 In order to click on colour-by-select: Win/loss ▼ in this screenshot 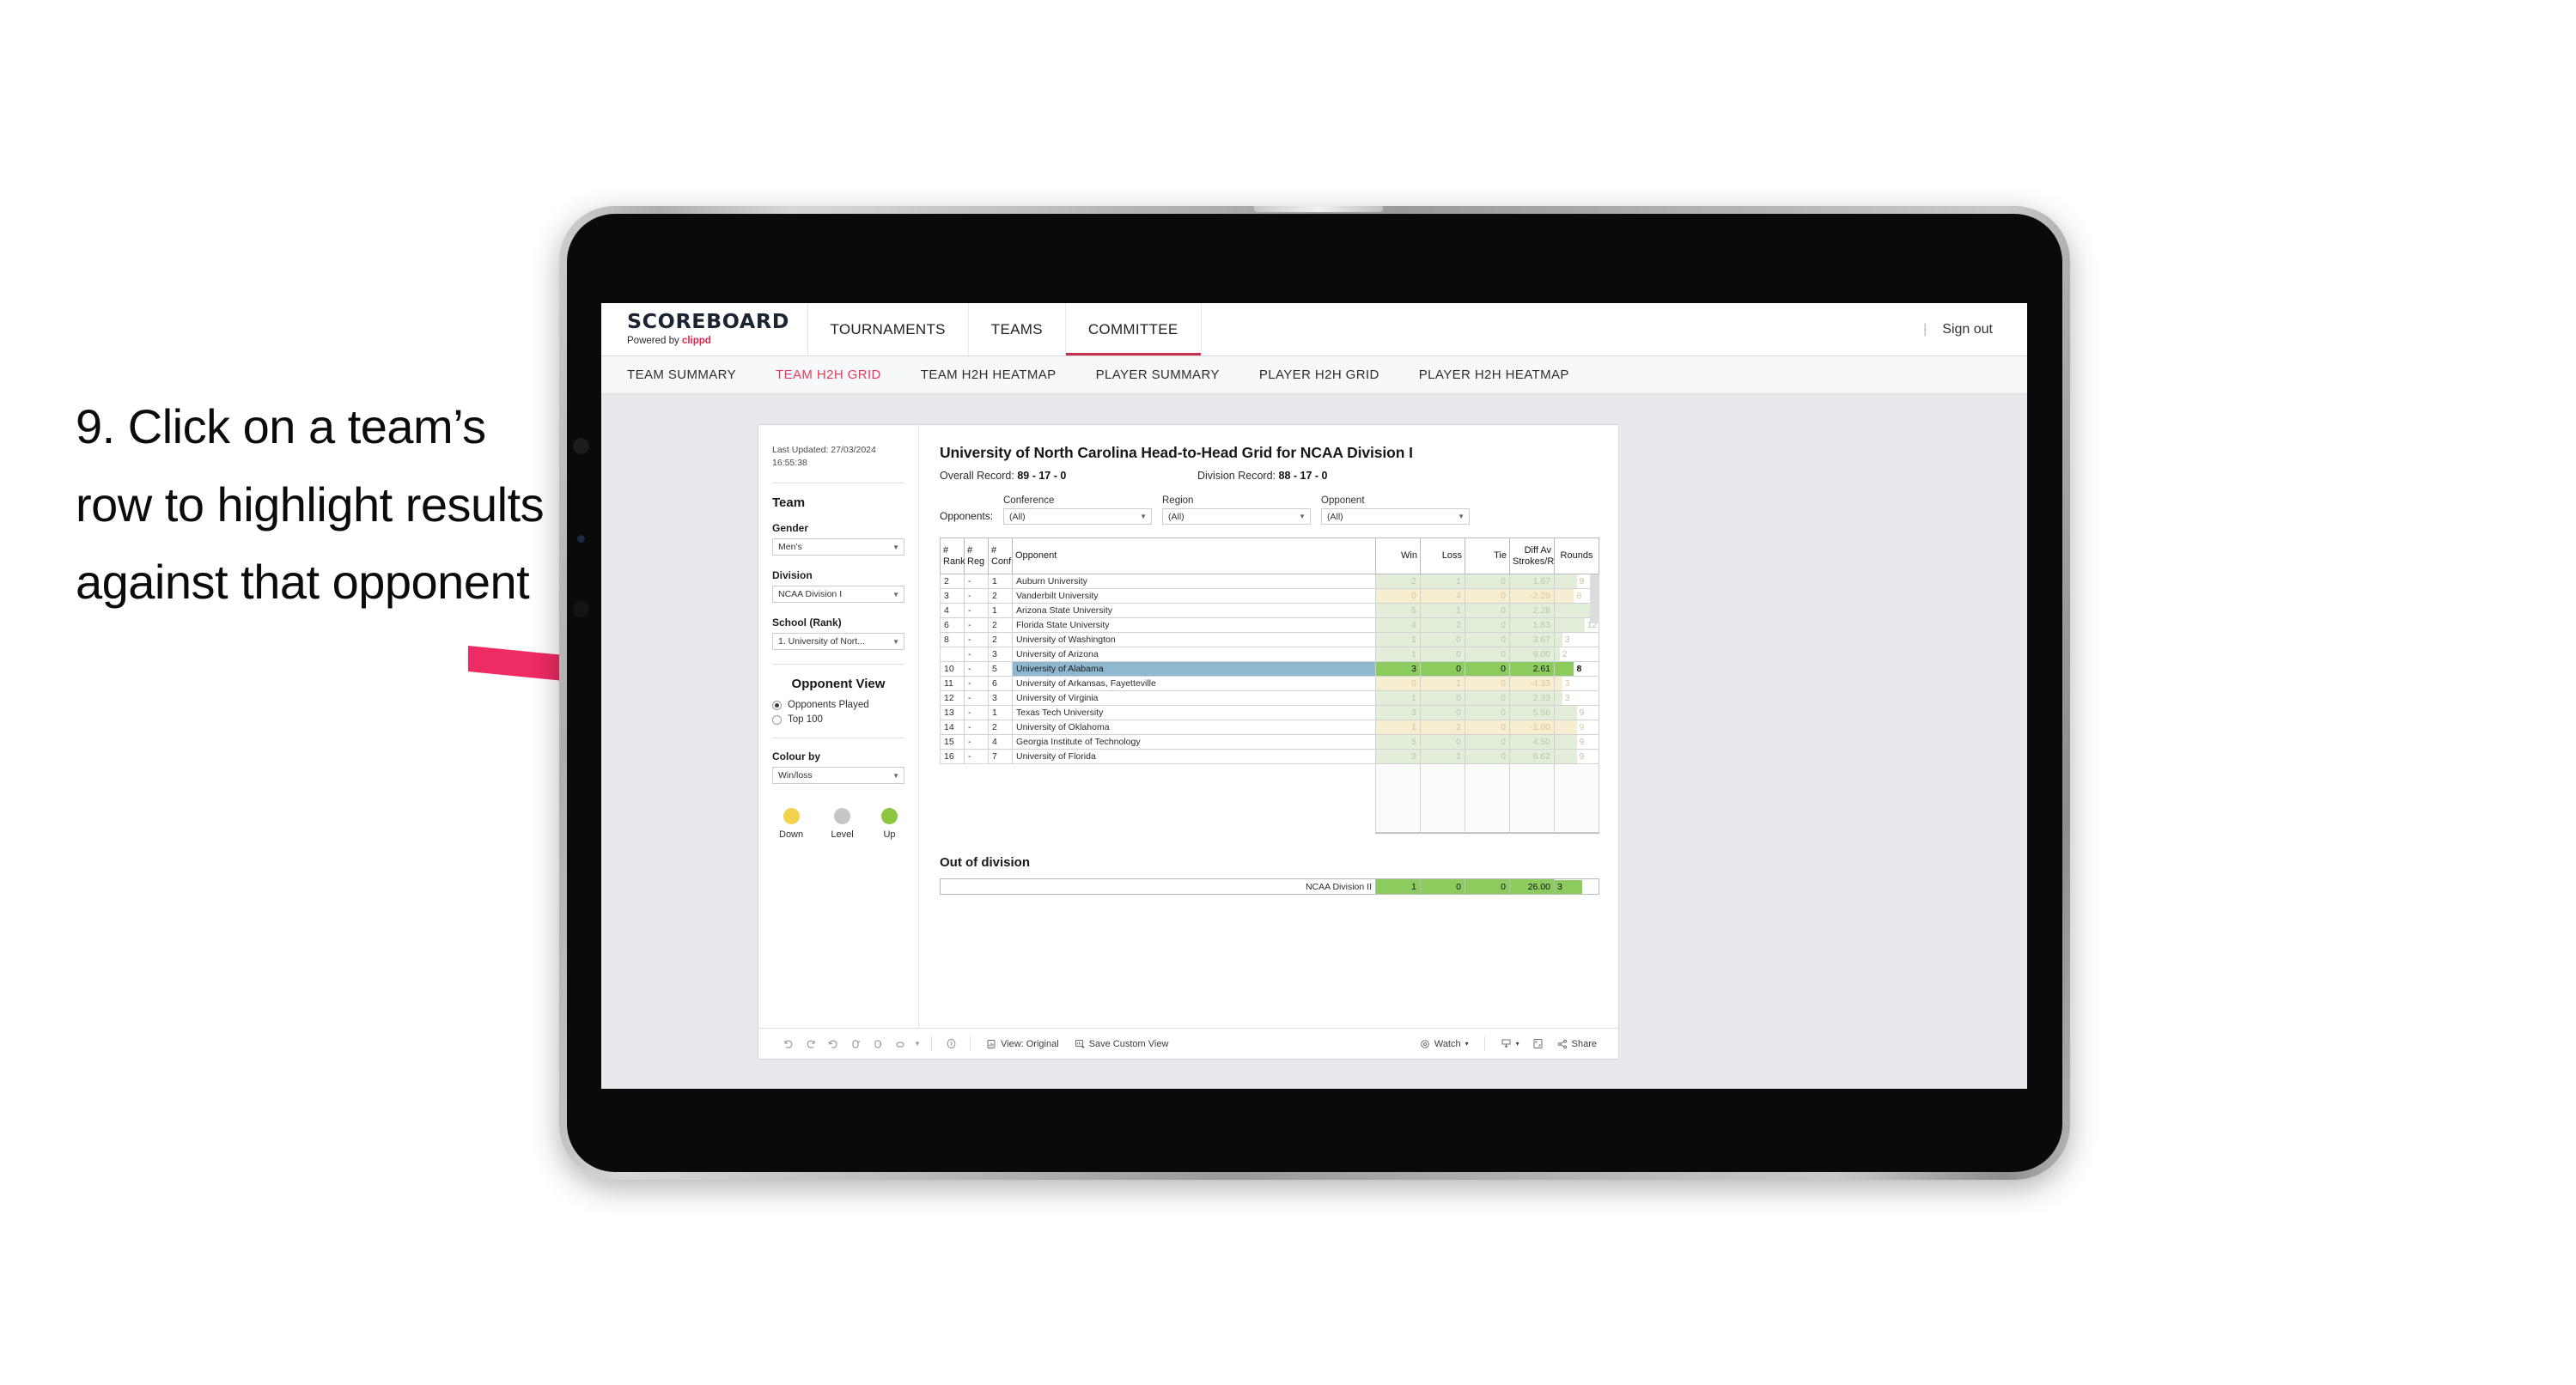, I will do `click(838, 776)`.